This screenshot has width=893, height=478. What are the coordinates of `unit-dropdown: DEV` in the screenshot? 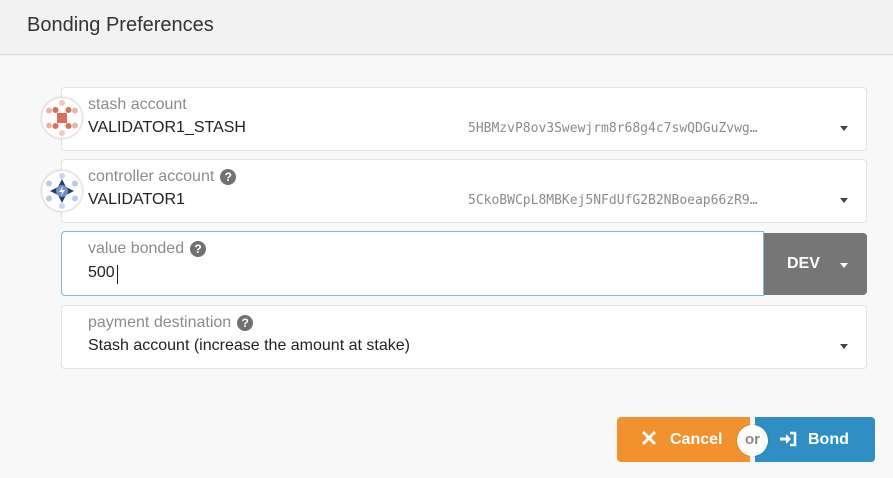 It's located at (815, 264).